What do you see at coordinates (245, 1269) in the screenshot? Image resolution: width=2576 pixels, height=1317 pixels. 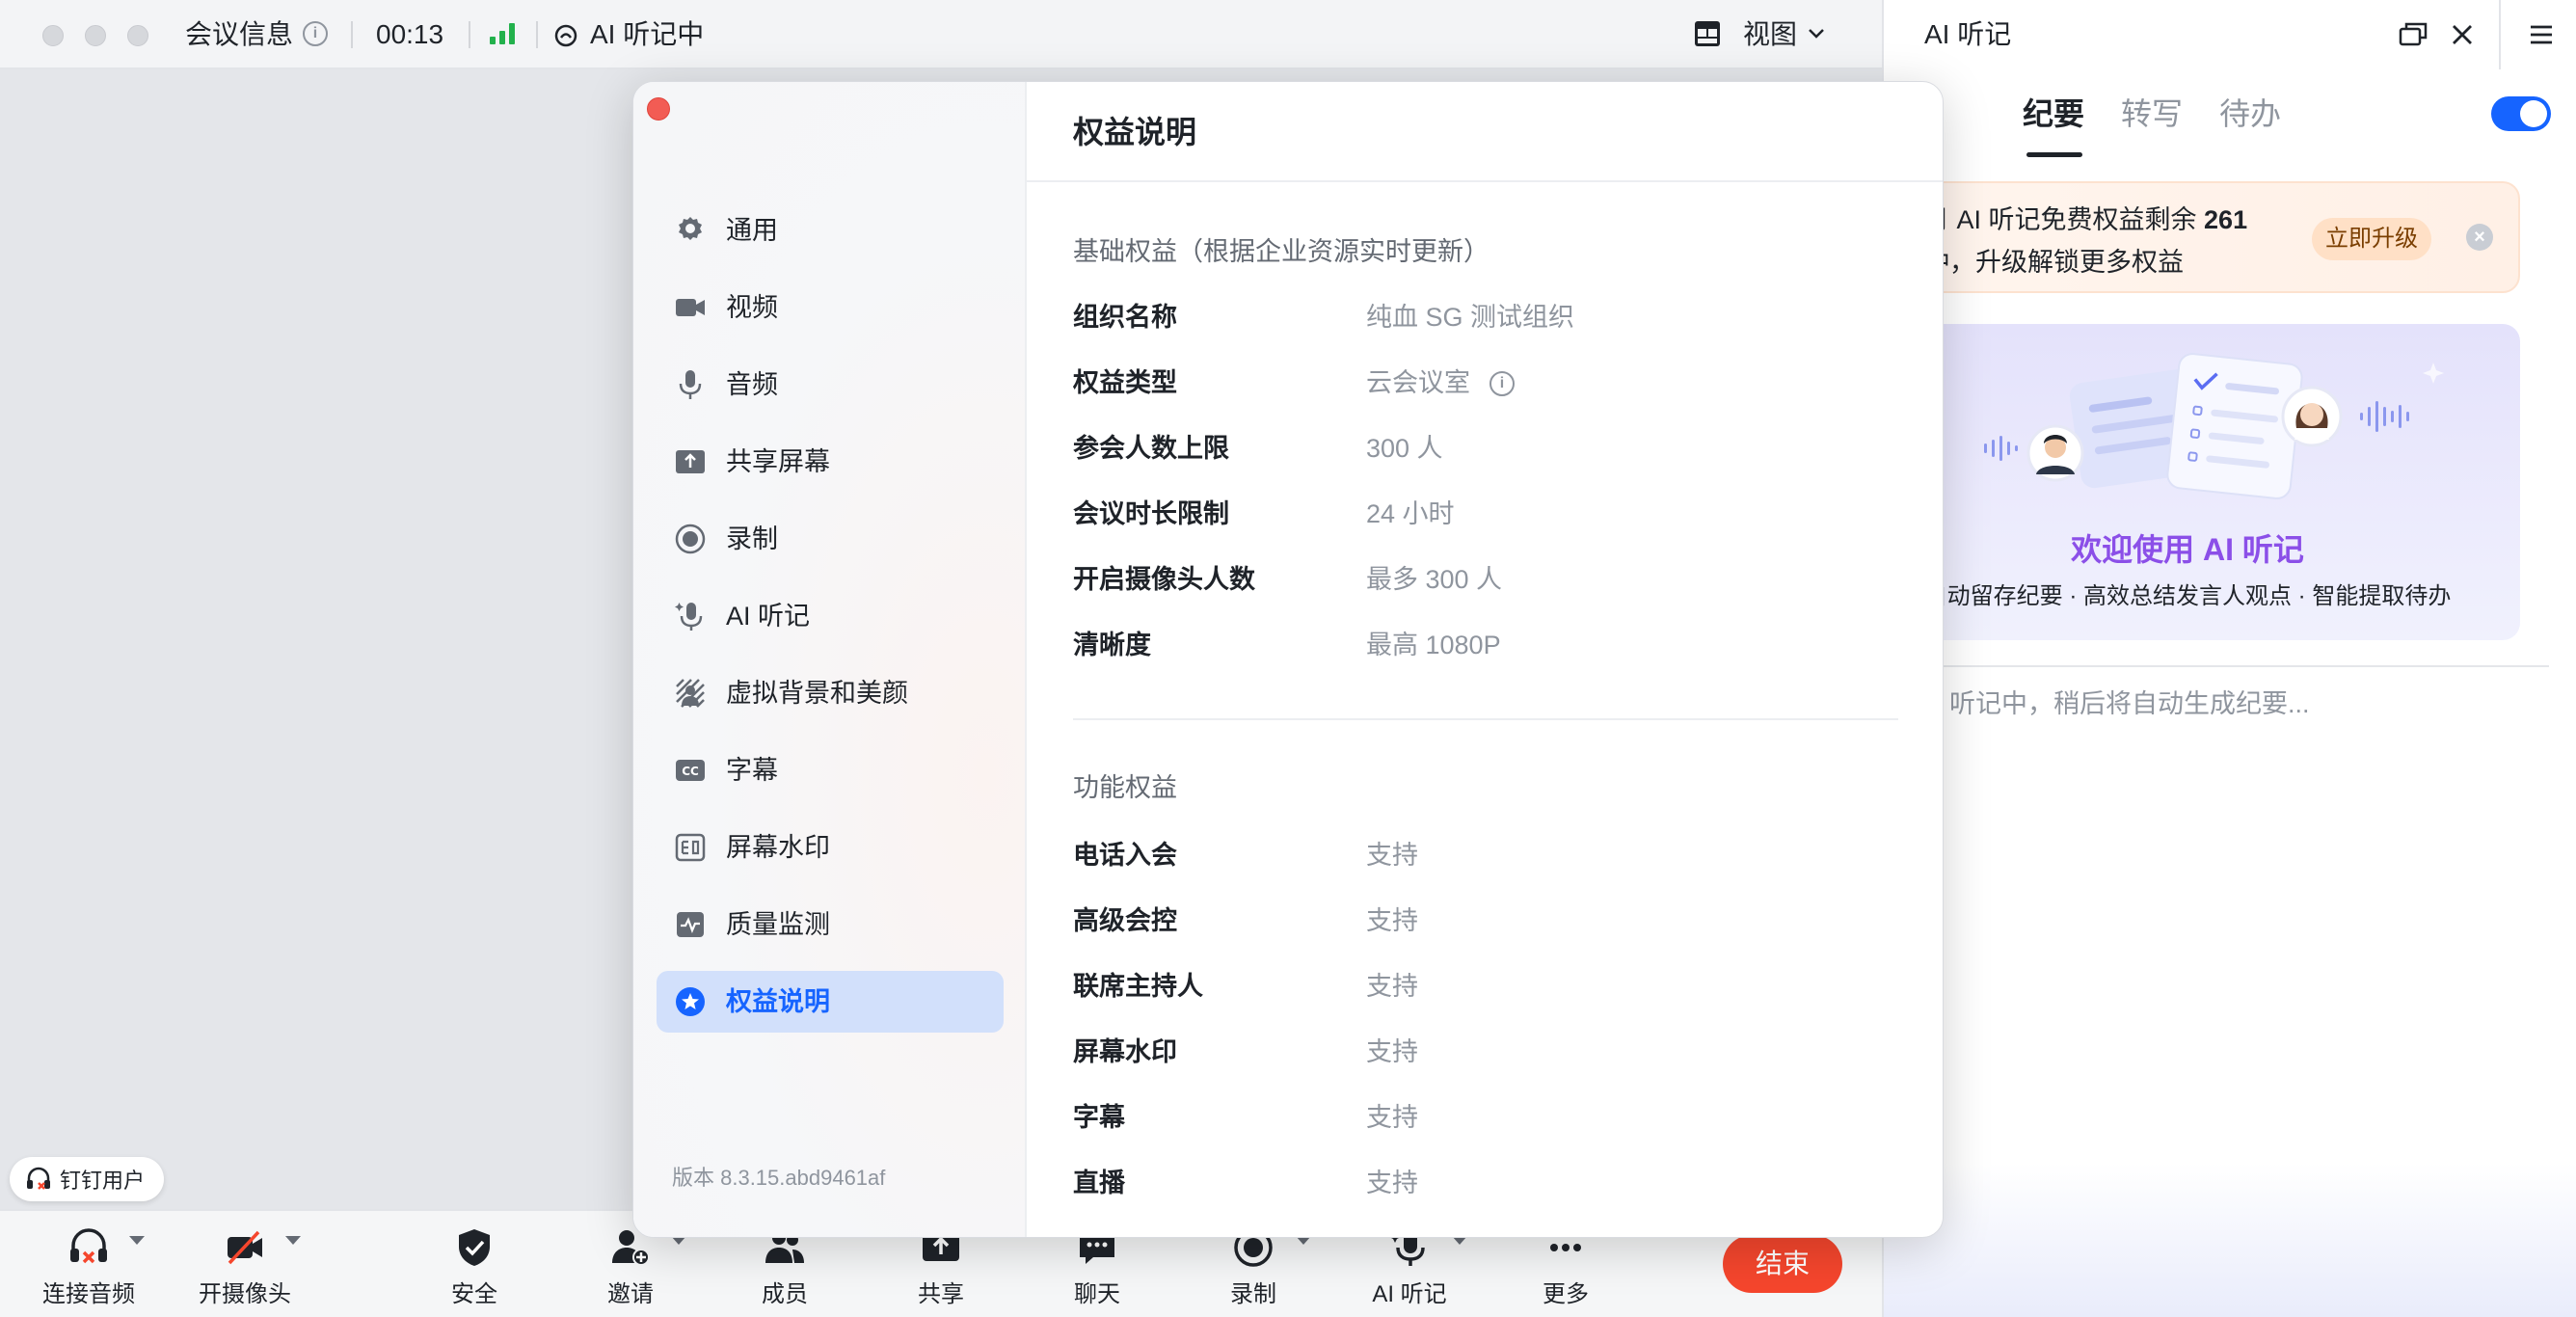 I see `start-camera-button: 开摄像头` at bounding box center [245, 1269].